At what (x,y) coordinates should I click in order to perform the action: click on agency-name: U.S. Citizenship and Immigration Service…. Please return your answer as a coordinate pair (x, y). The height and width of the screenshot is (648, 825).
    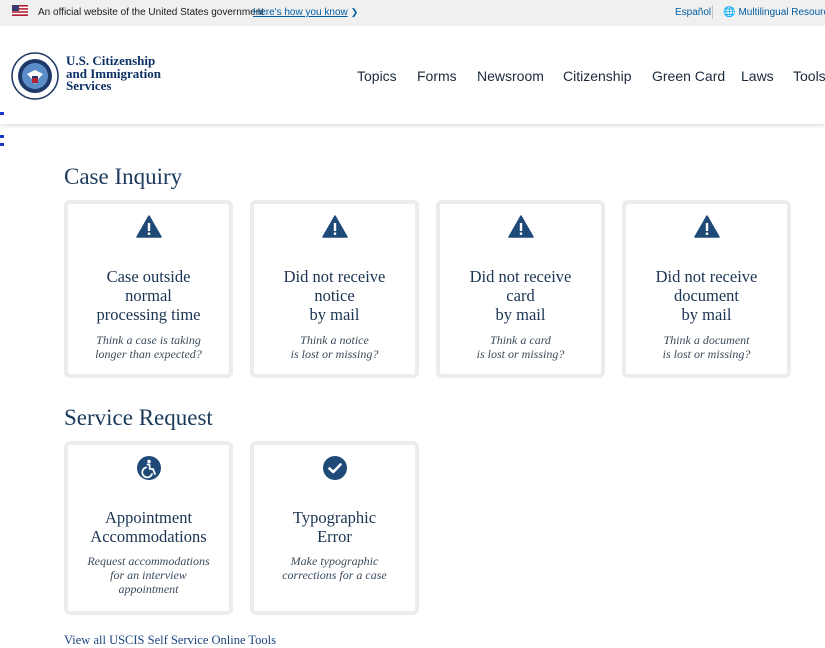
    Looking at the image, I should click on (113, 73).